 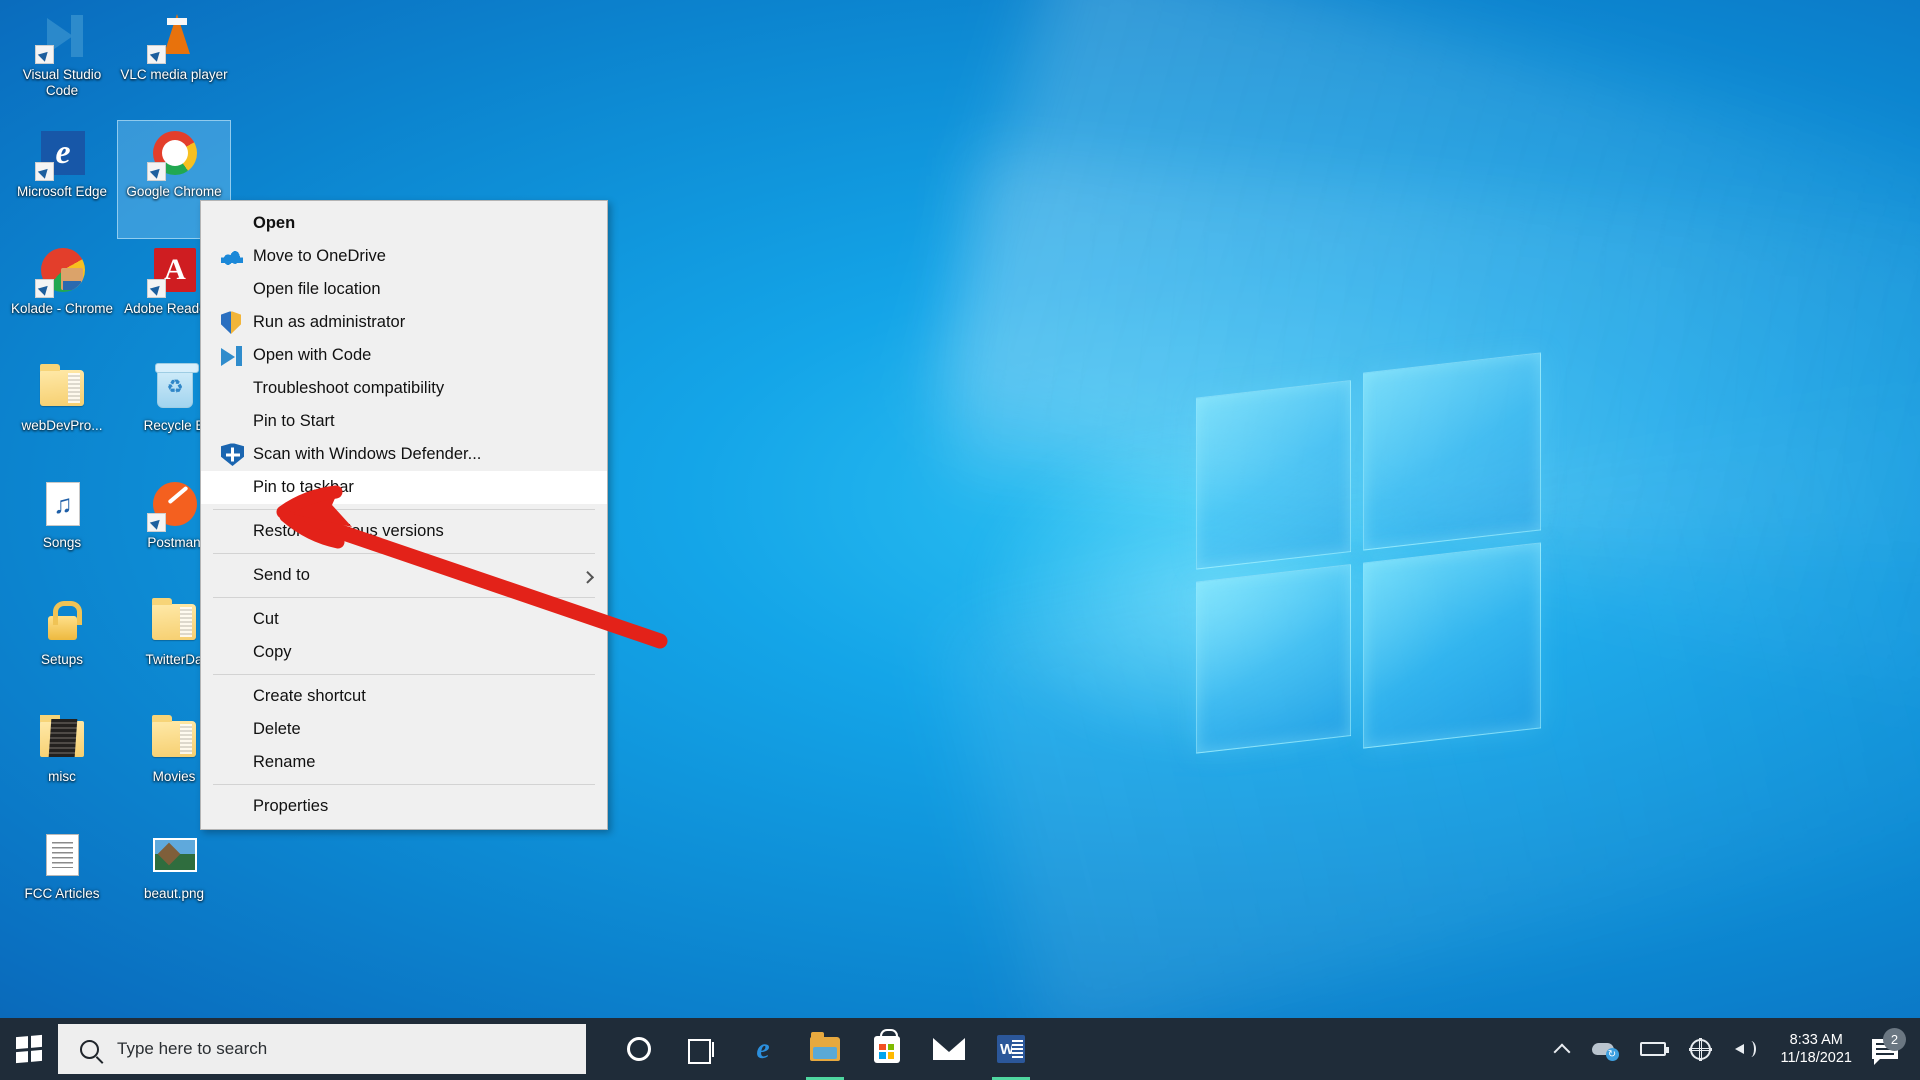 What do you see at coordinates (1700, 1049) in the screenshot?
I see `tray-network-button` at bounding box center [1700, 1049].